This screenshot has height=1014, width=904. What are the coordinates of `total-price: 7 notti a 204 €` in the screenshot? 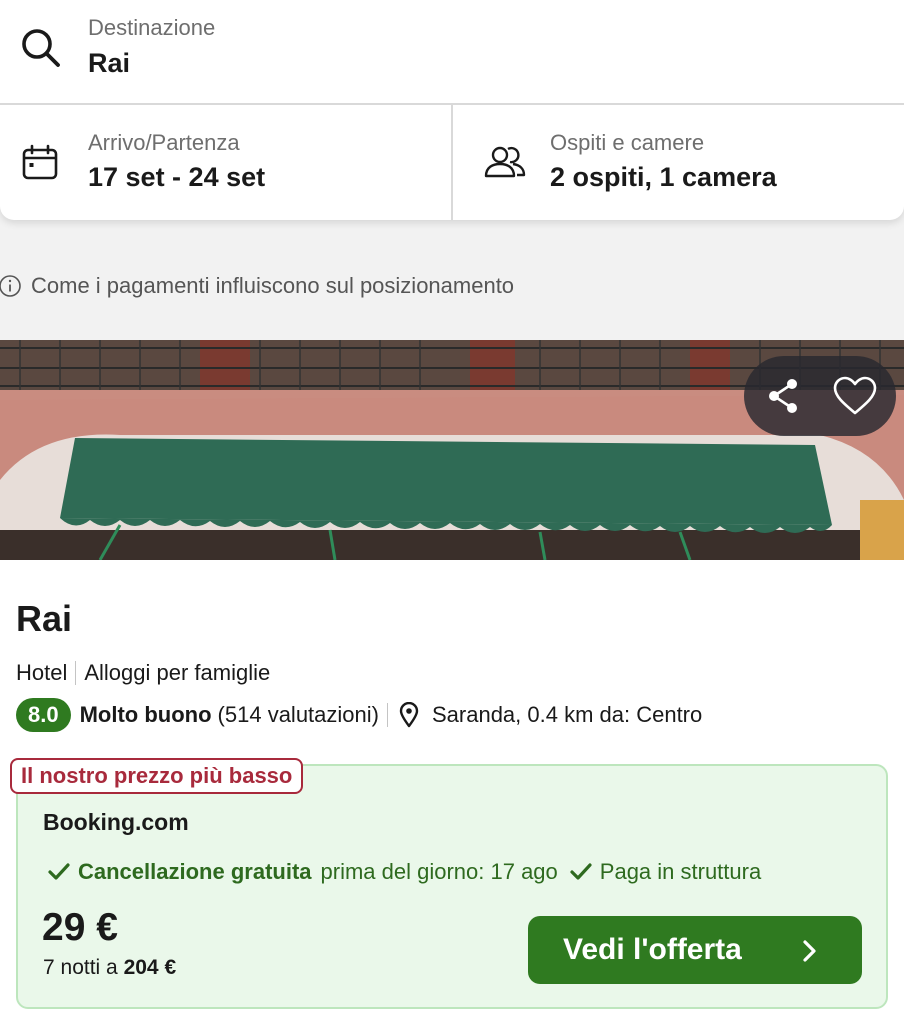 It's located at (109, 968).